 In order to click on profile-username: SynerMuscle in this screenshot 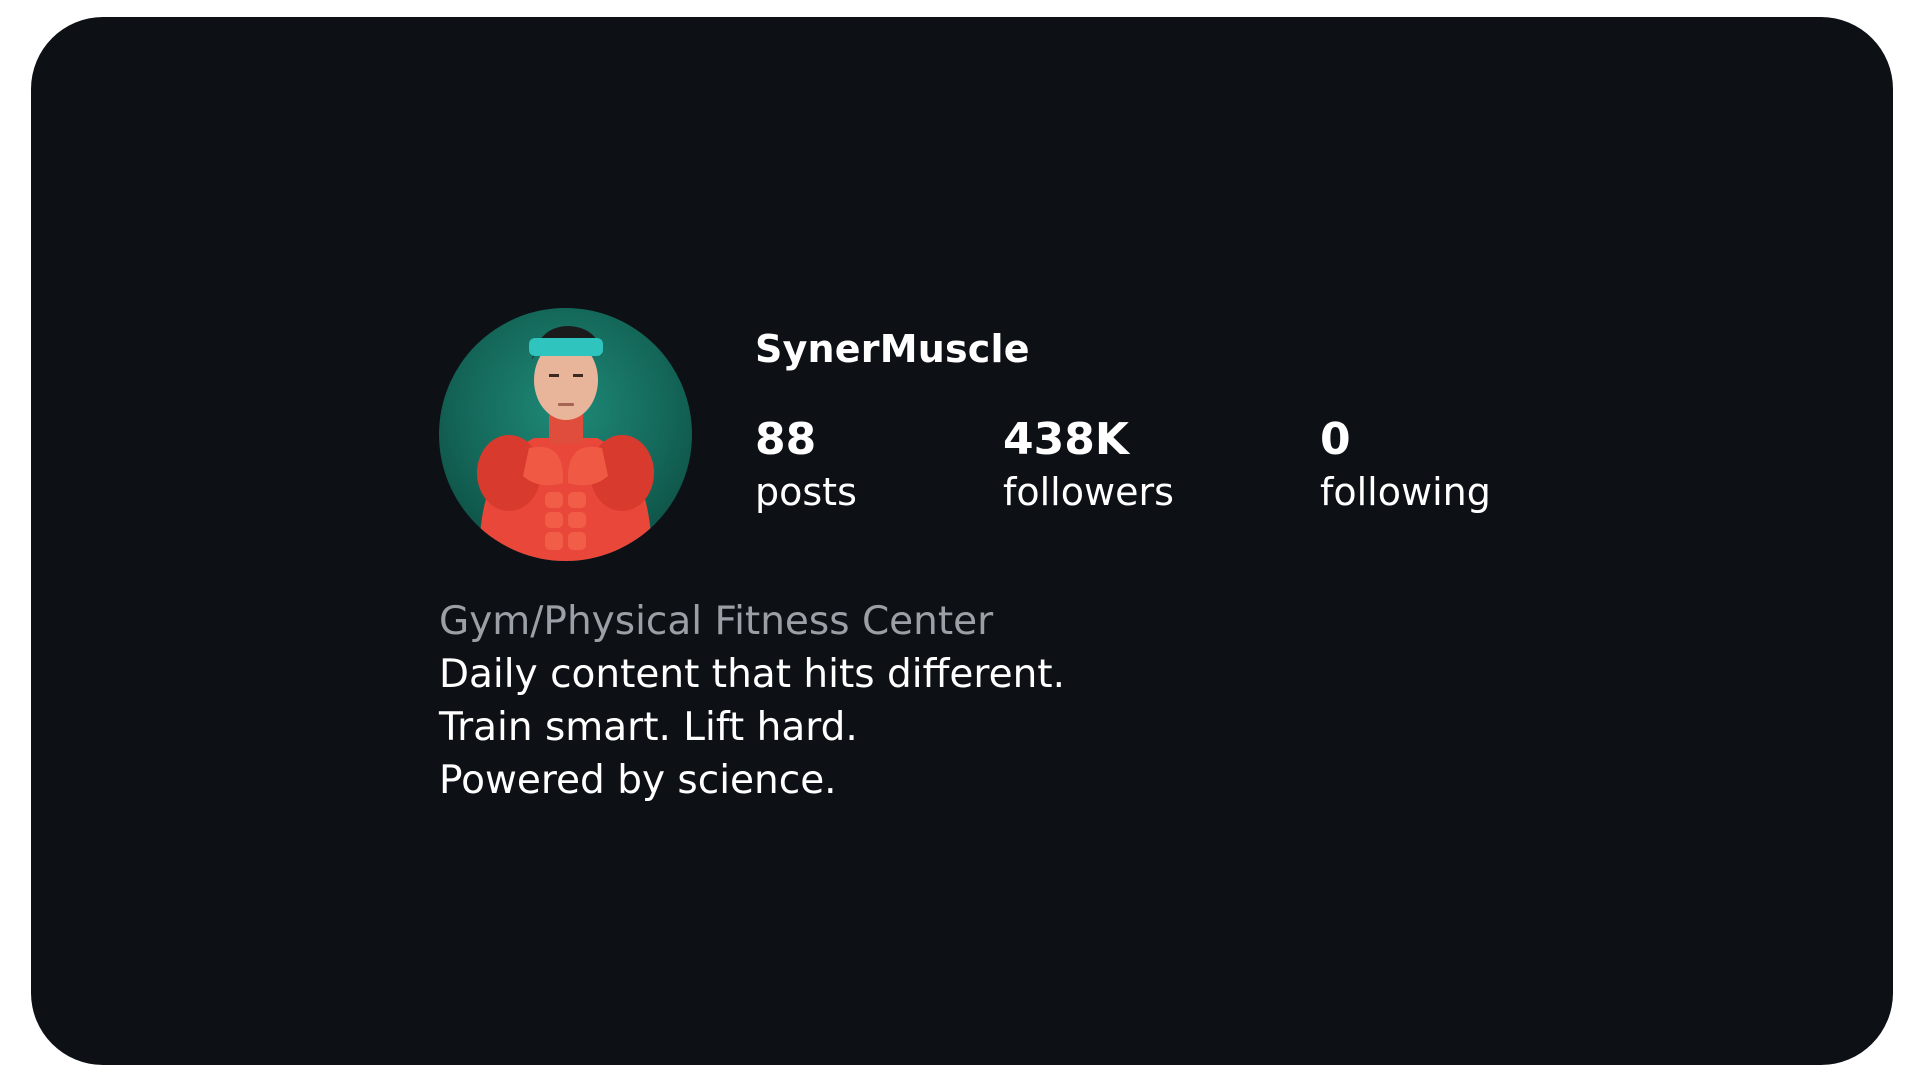, I will do `click(892, 349)`.